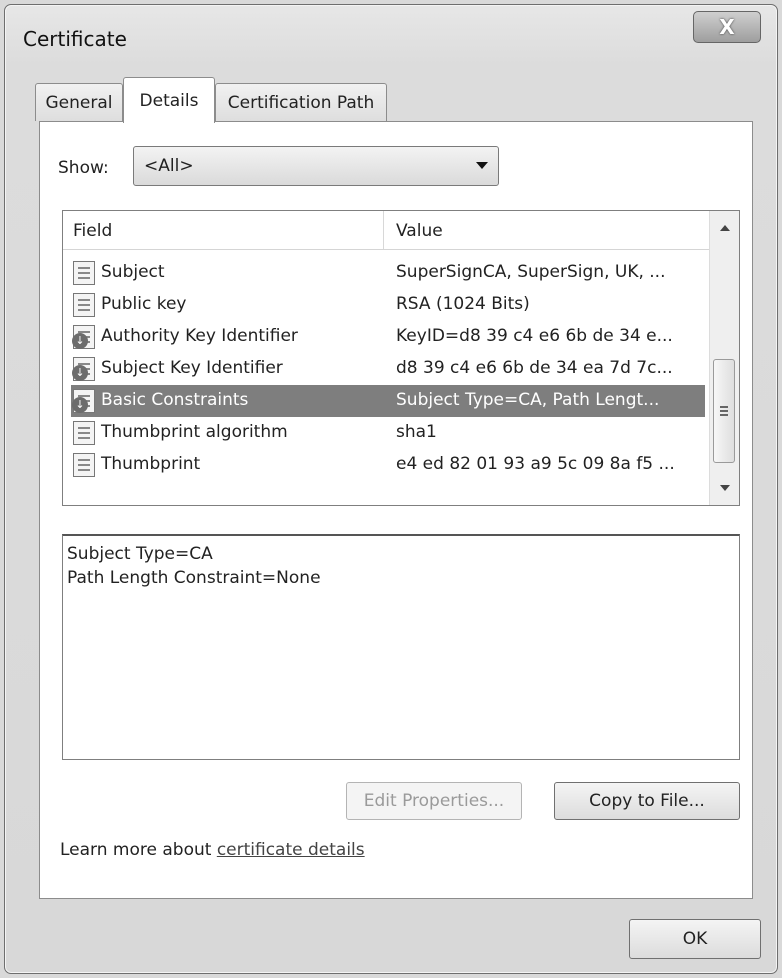 The image size is (782, 978). I want to click on dialog-title: Certificate, so click(75, 39).